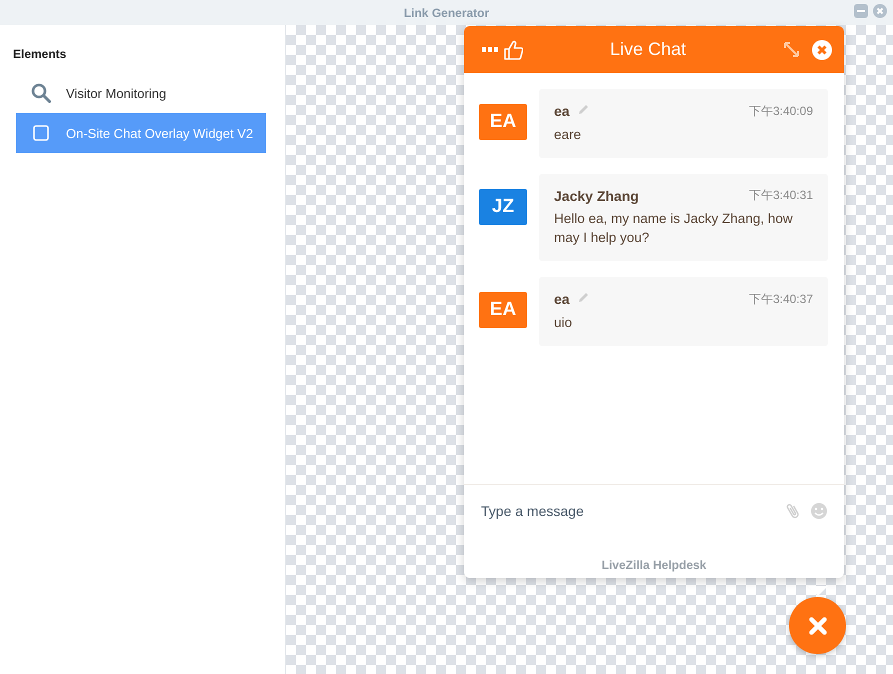  Describe the element at coordinates (633, 511) in the screenshot. I see `message-field: Type a message` at that location.